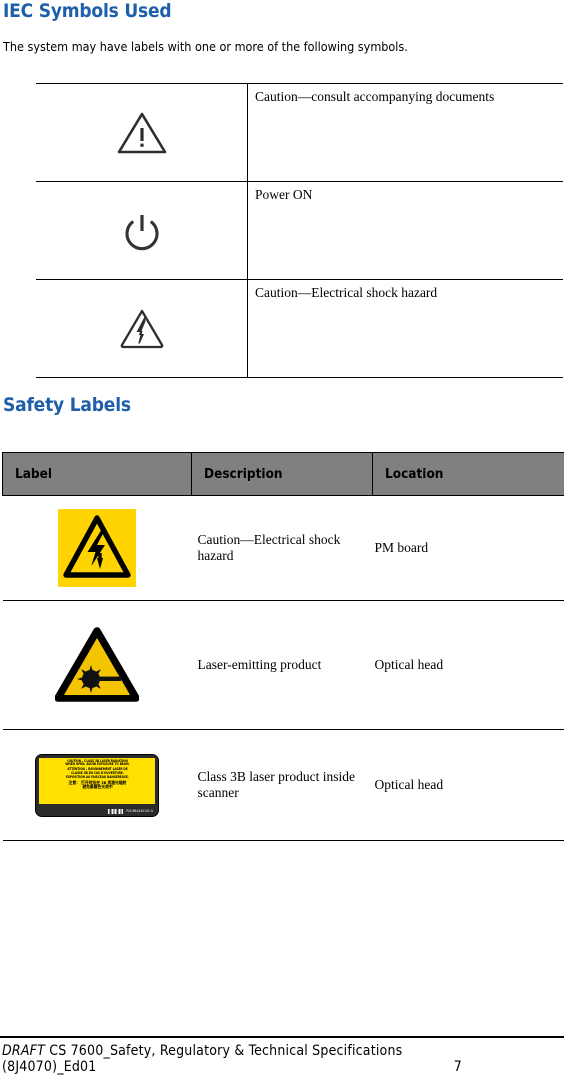 The image size is (564, 1091). Describe the element at coordinates (87, 11) in the screenshot. I see `iec-symbols-heading: IEC Symbols Used` at that location.